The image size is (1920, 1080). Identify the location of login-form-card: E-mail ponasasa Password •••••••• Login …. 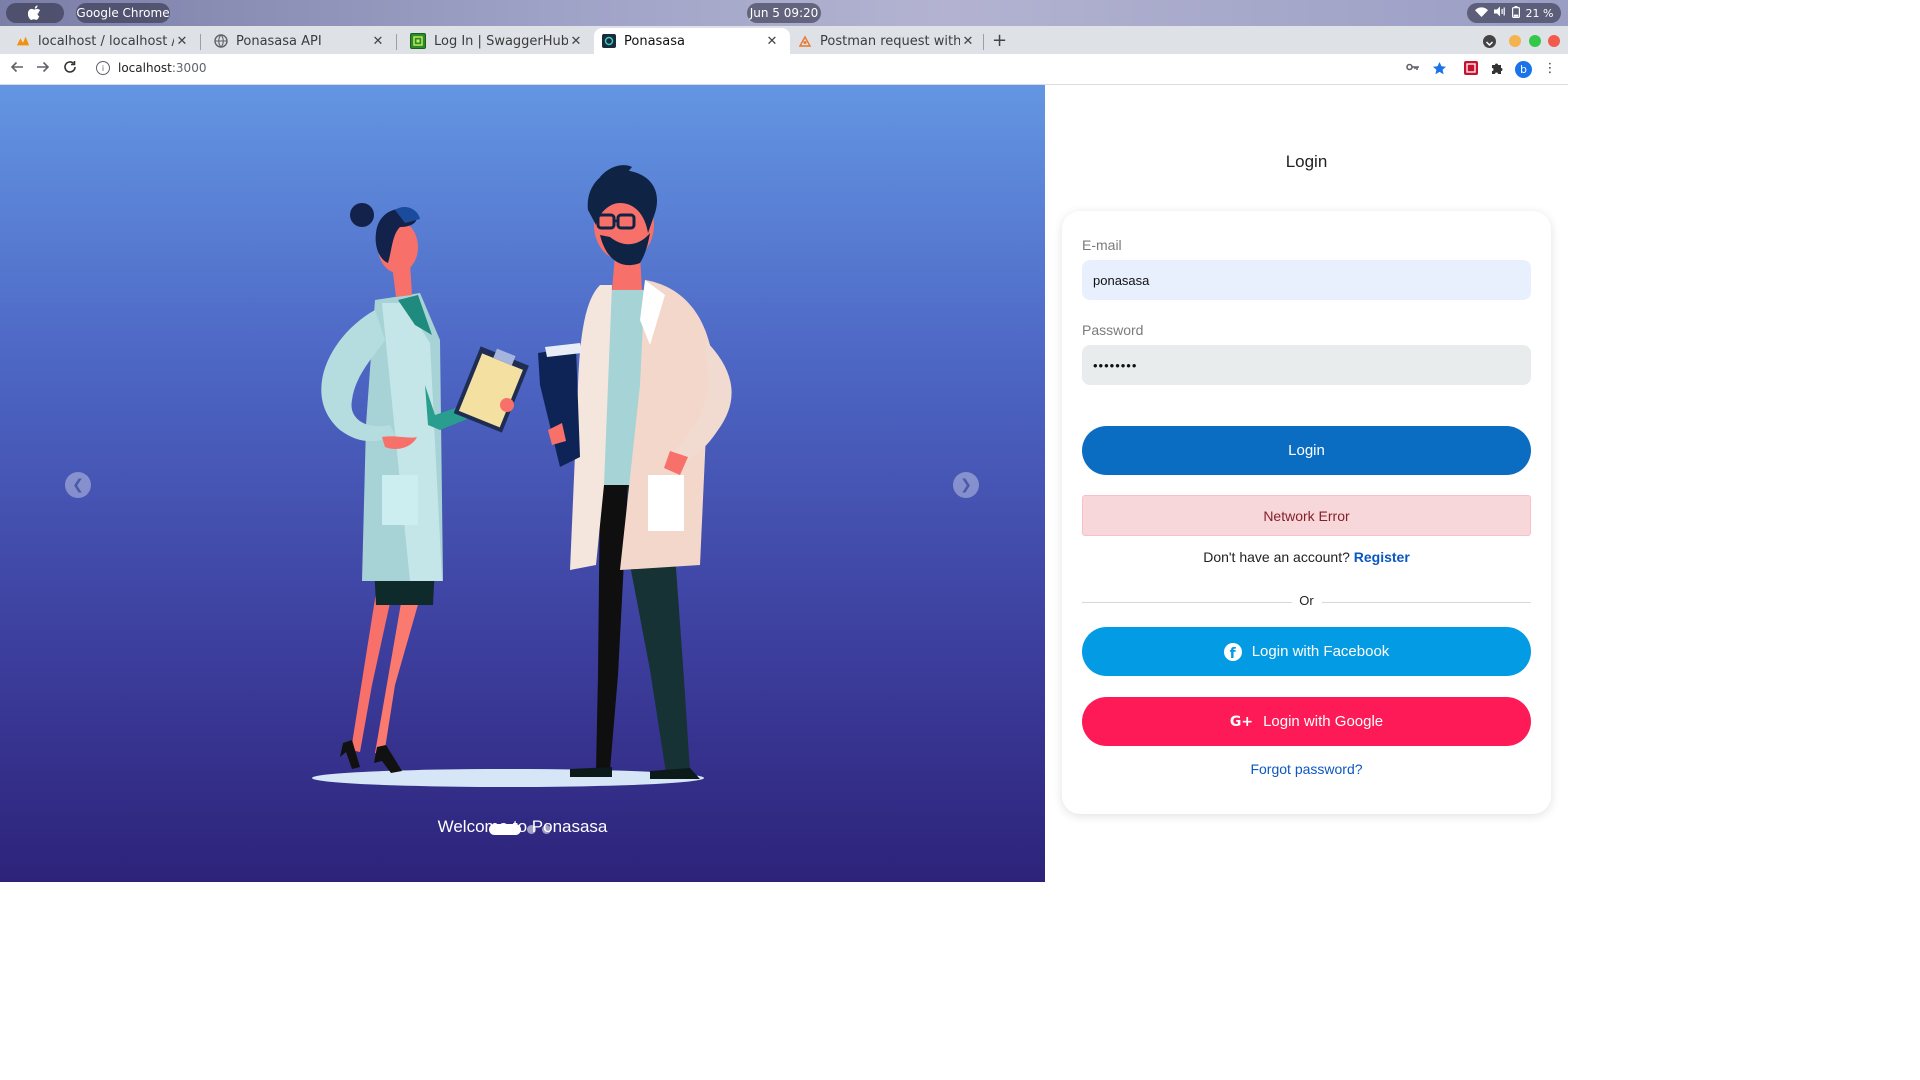
(1306, 512).